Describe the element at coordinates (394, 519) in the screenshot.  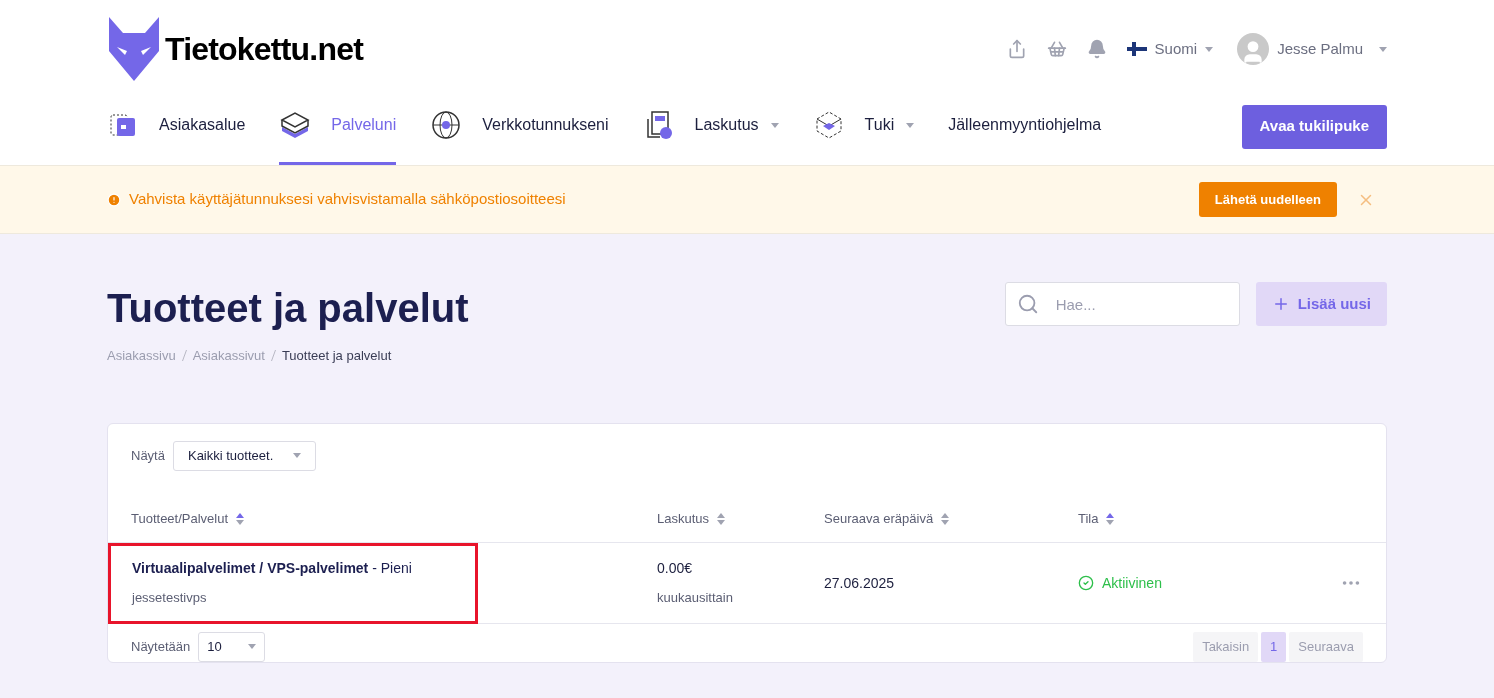
I see `column-header: Tuotteet/Palvelut` at that location.